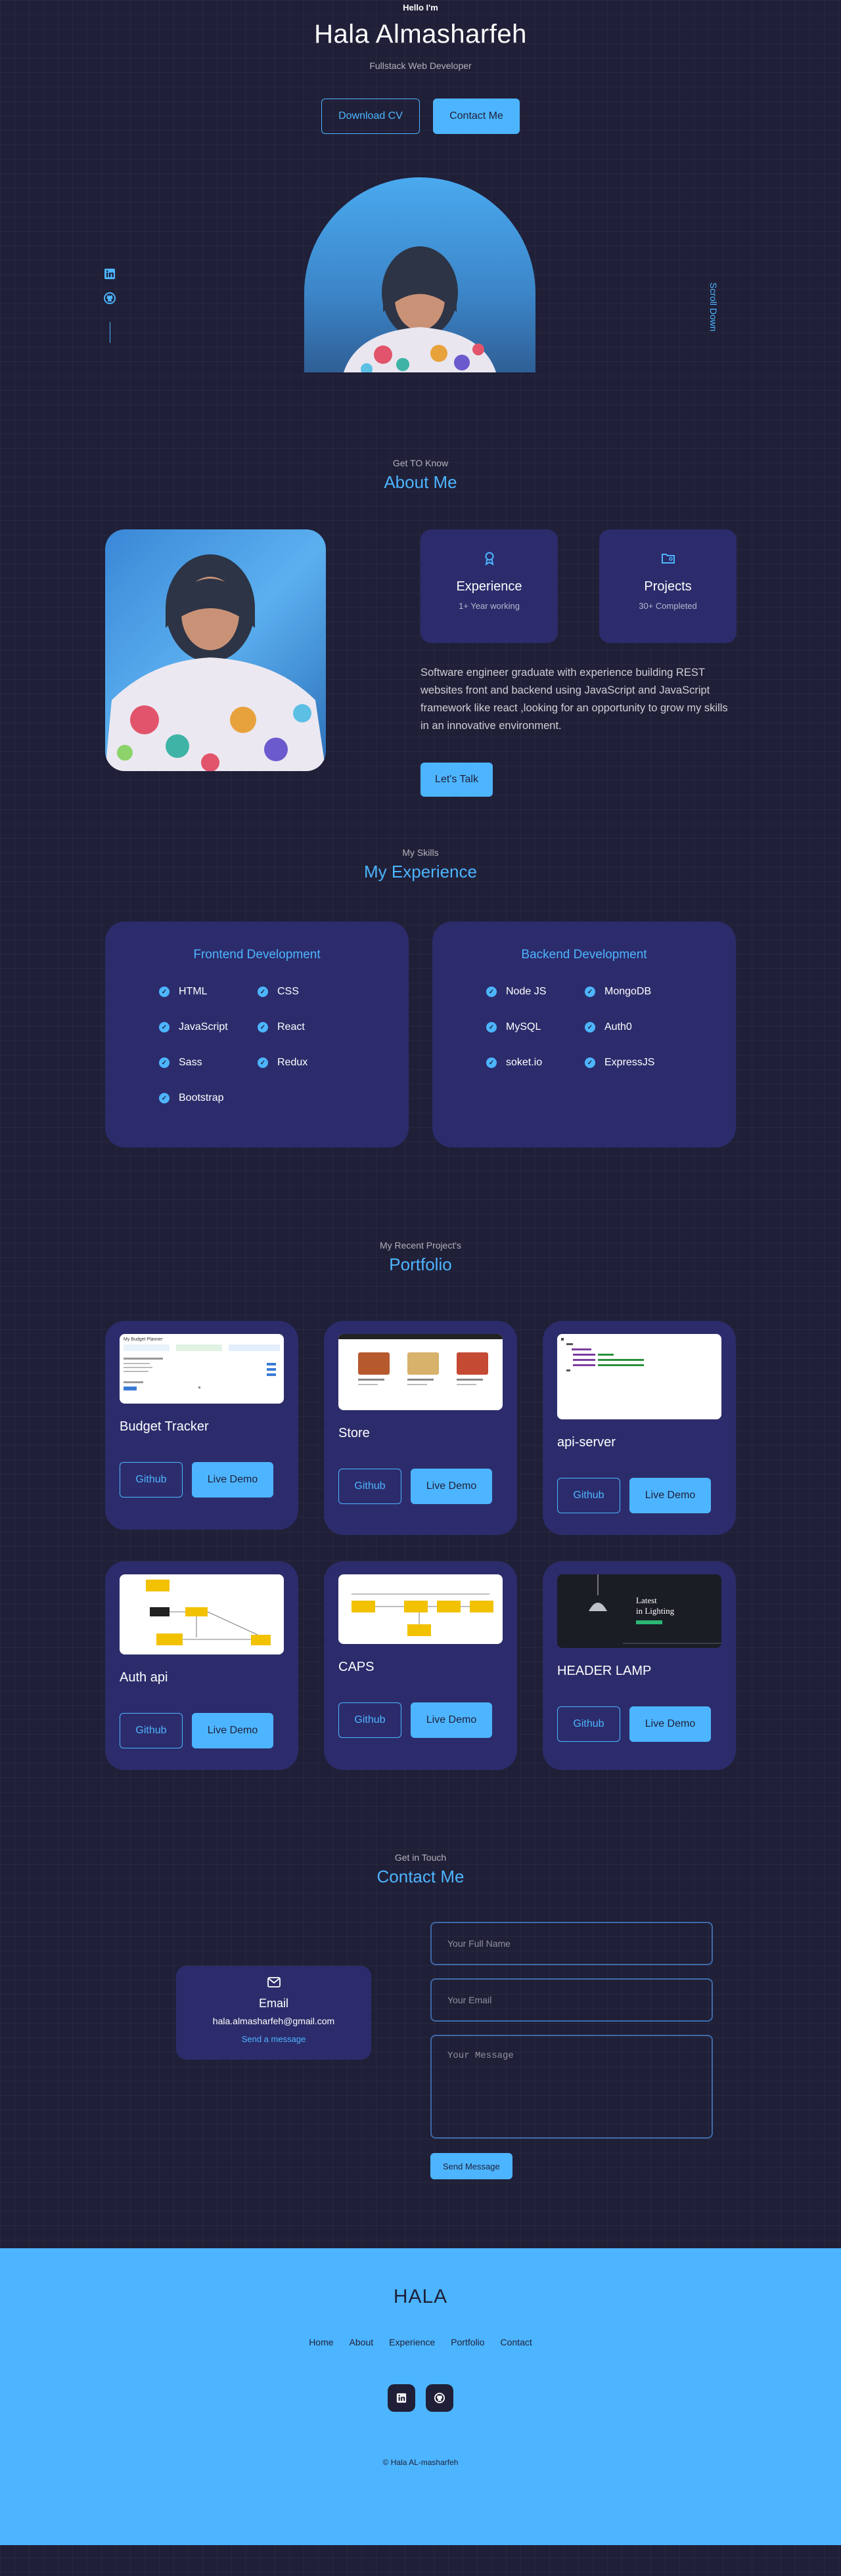 The width and height of the screenshot is (841, 2576). Describe the element at coordinates (292, 1062) in the screenshot. I see `skill-label: Redux` at that location.